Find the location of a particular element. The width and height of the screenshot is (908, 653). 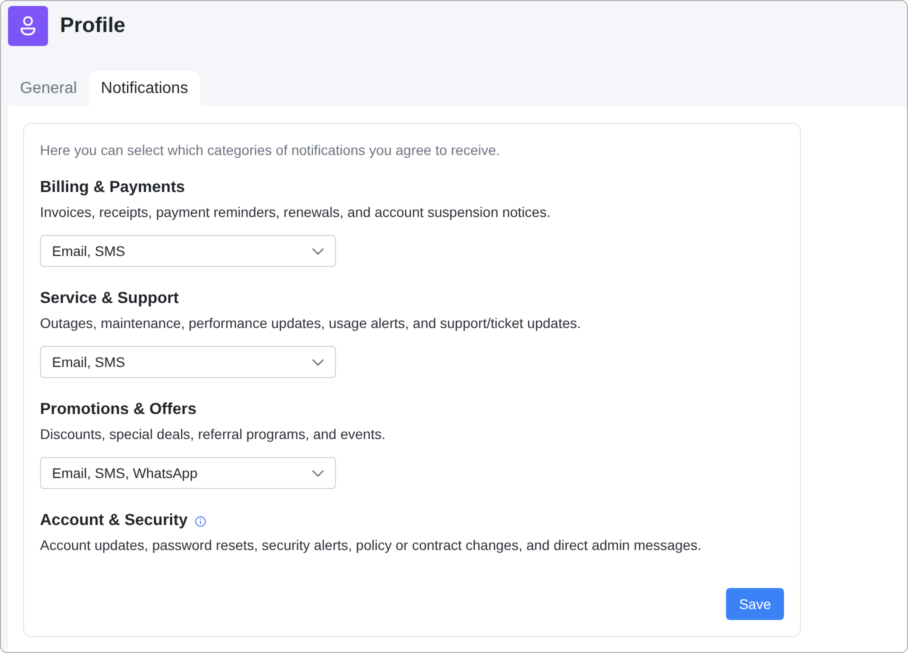

category-title: Service & Support is located at coordinates (109, 299).